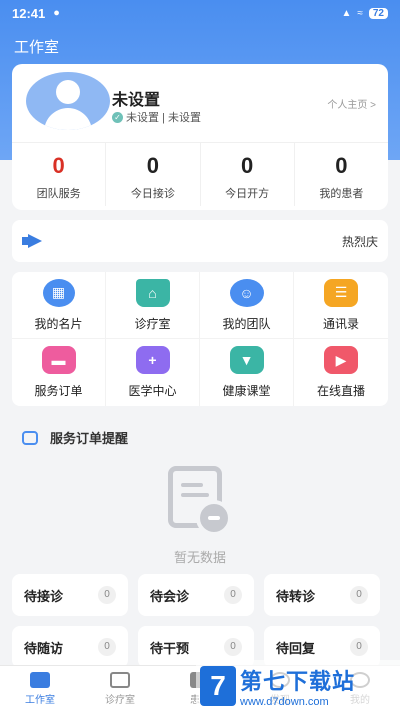  What do you see at coordinates (246, 360) in the screenshot?
I see `classroom-icon: ▼` at bounding box center [246, 360].